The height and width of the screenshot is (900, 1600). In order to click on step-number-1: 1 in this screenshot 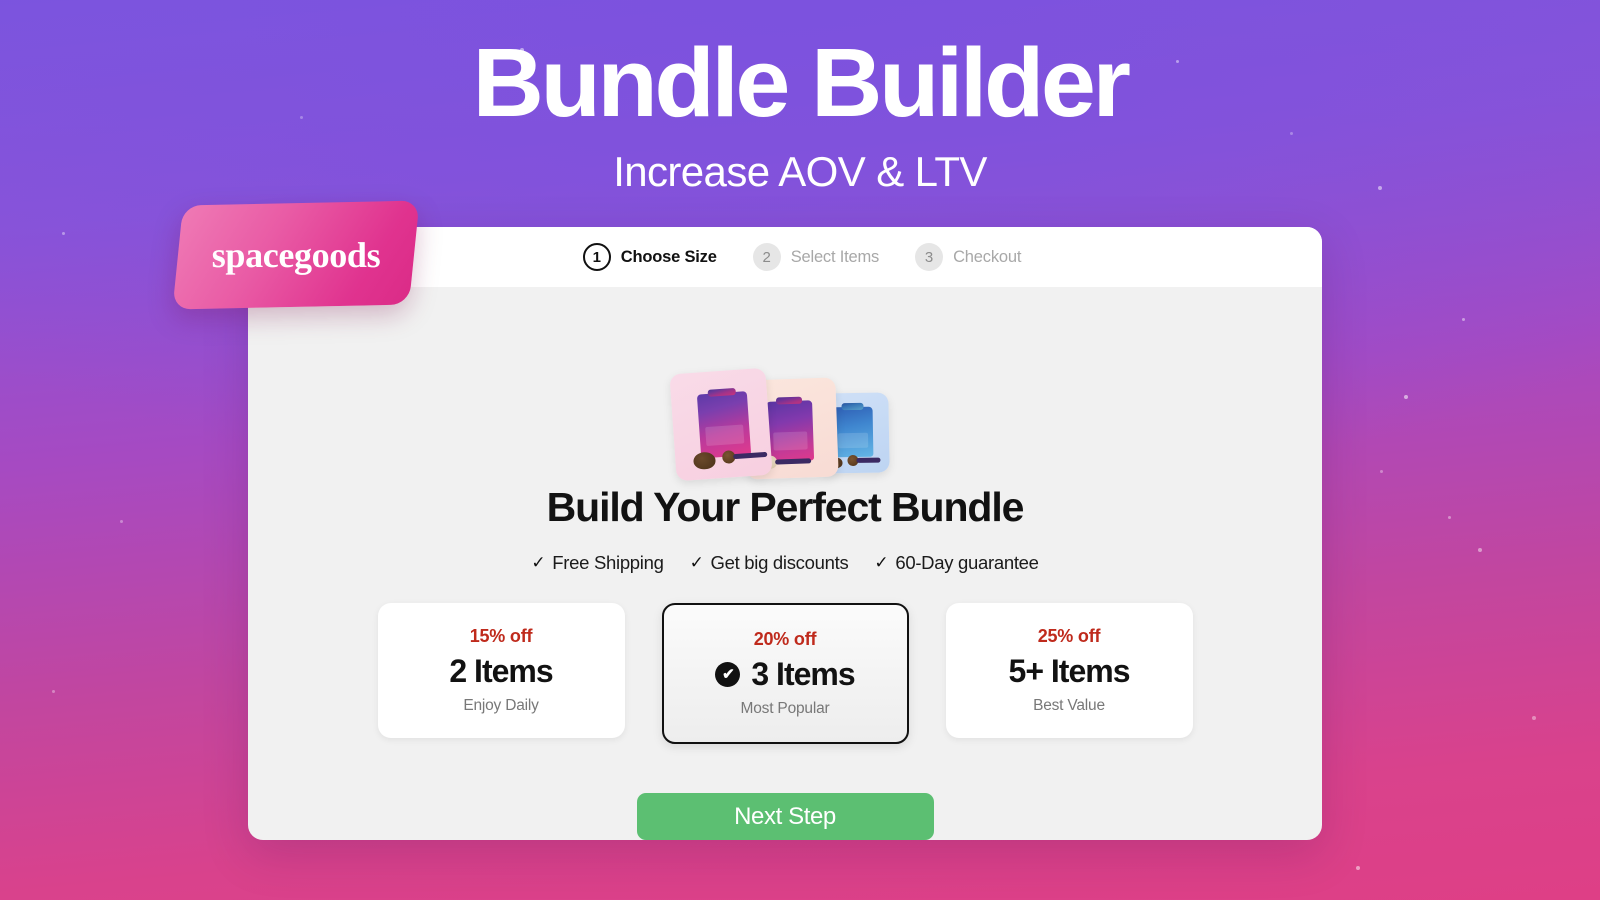, I will do `click(596, 257)`.